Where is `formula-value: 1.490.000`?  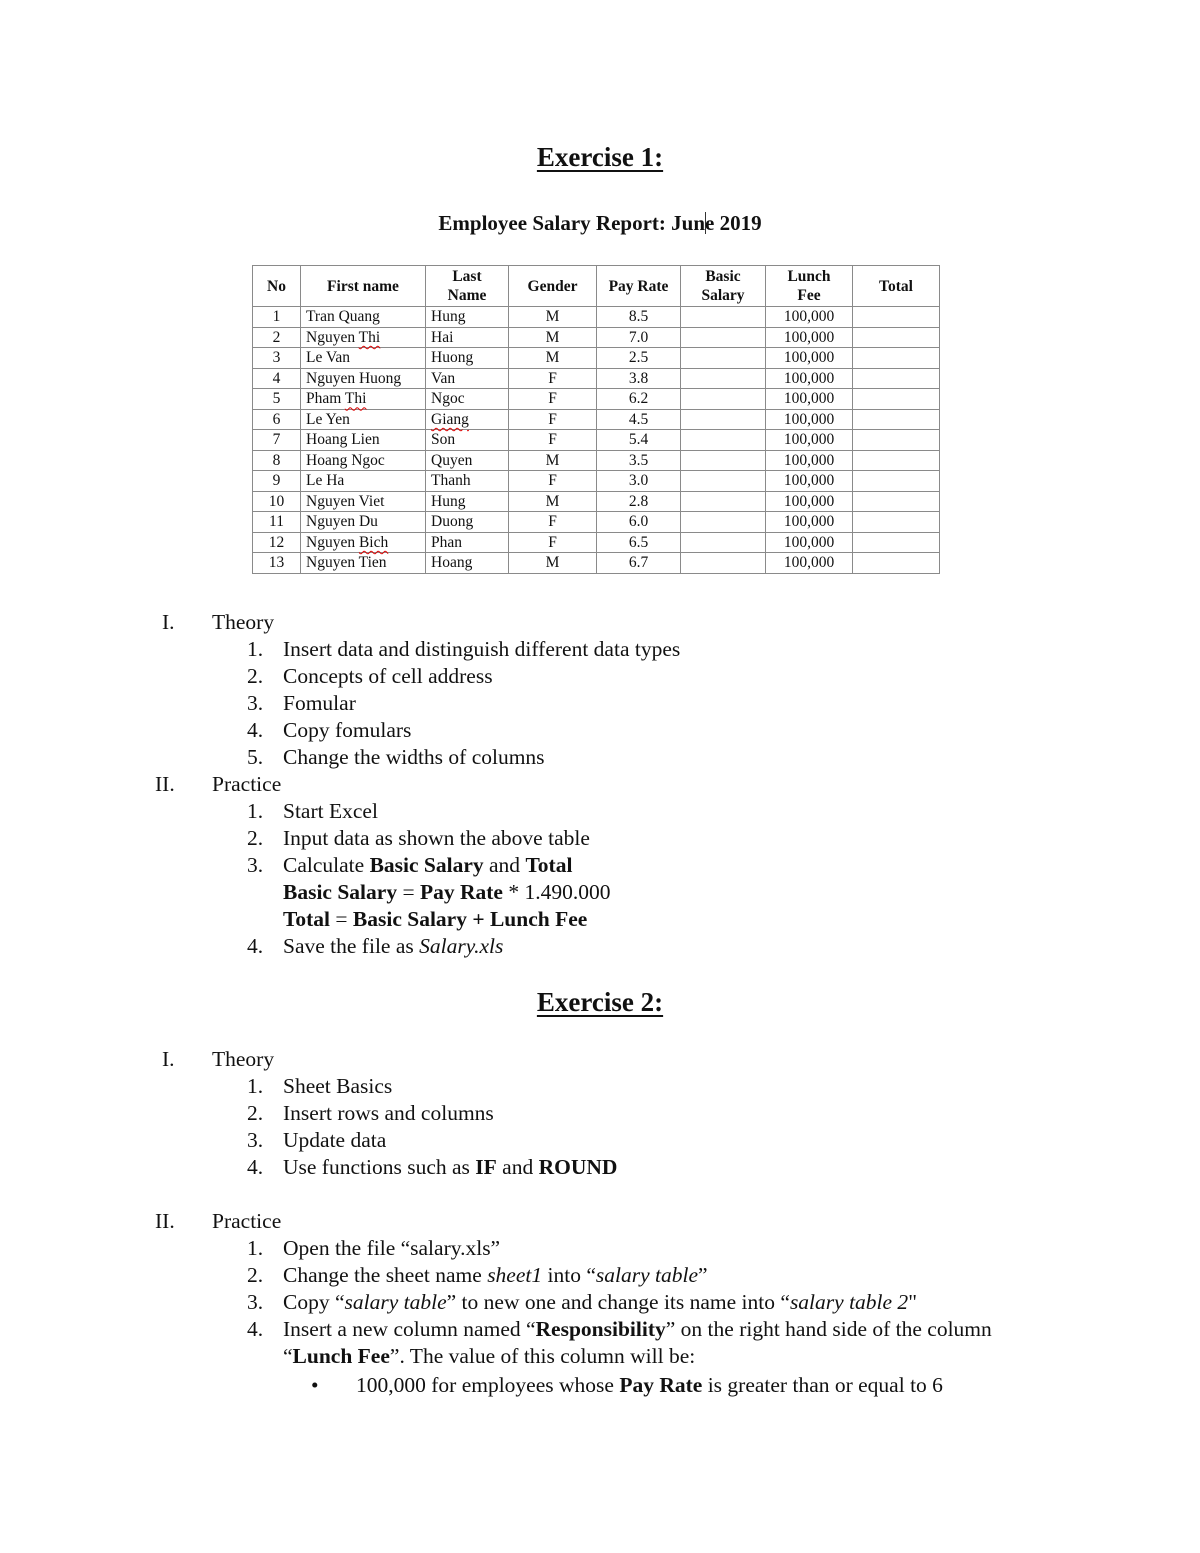 formula-value: 1.490.000 is located at coordinates (567, 892).